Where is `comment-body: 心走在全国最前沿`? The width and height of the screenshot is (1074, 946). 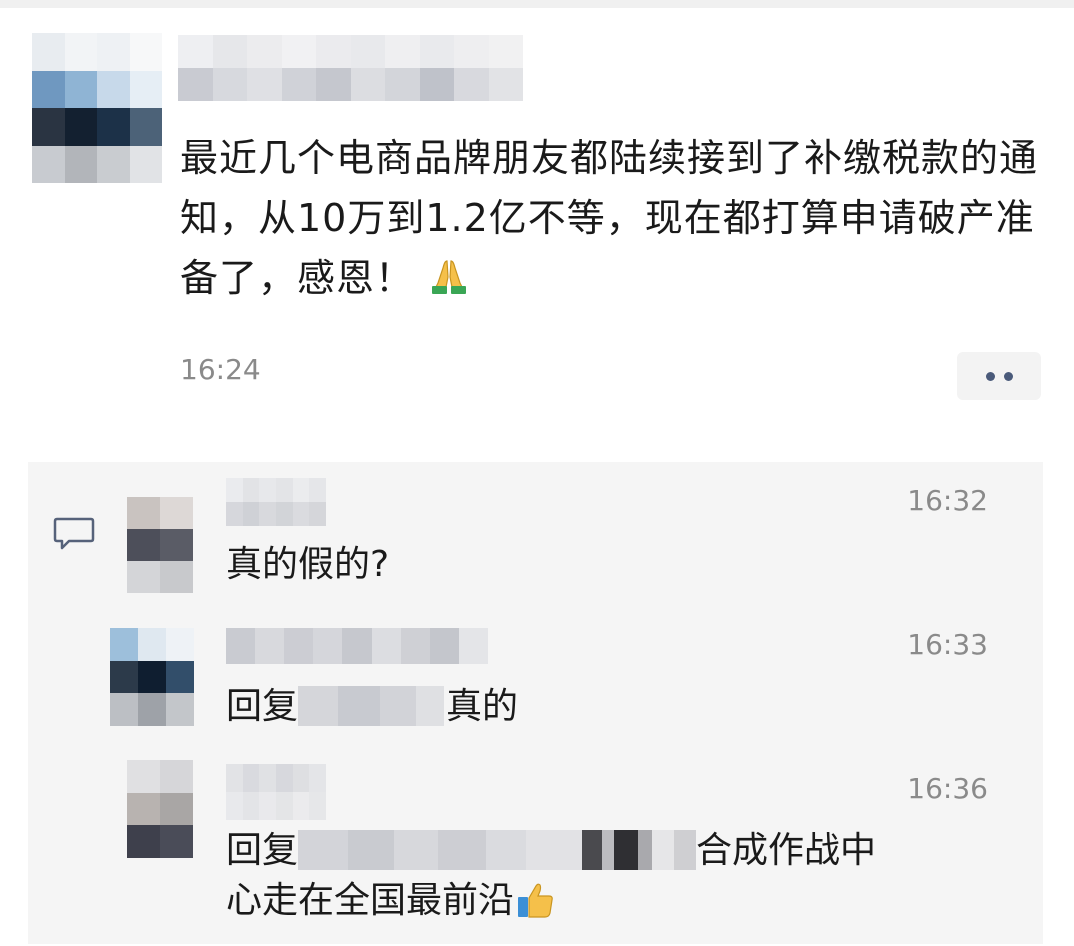 comment-body: 心走在全国最前沿 is located at coordinates (370, 900).